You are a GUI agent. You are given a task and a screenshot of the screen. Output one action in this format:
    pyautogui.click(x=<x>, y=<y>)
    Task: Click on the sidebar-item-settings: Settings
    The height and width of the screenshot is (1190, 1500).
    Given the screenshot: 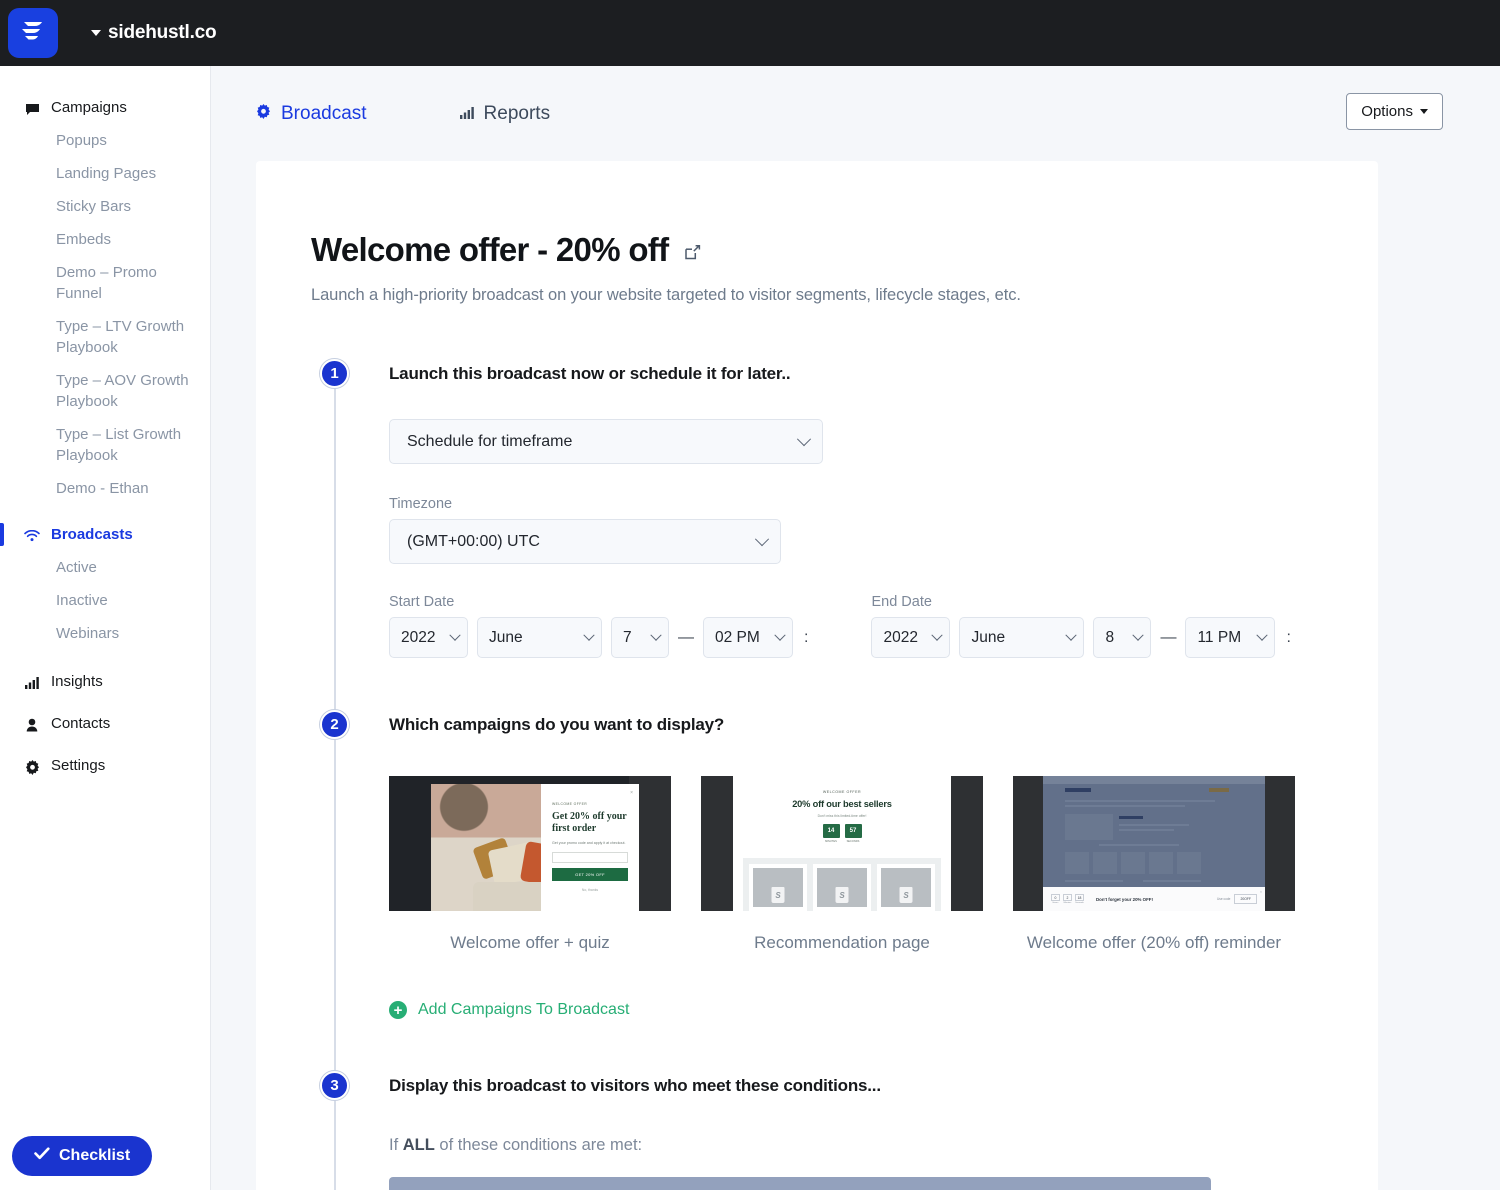 What is the action you would take?
    pyautogui.click(x=105, y=766)
    